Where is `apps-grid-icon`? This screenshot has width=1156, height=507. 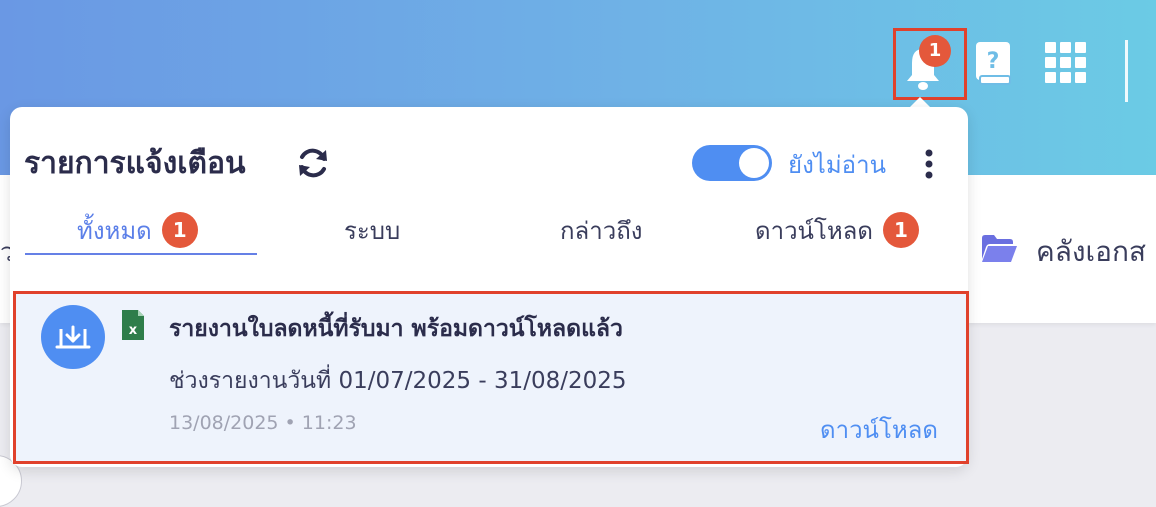
apps-grid-icon is located at coordinates (1066, 63).